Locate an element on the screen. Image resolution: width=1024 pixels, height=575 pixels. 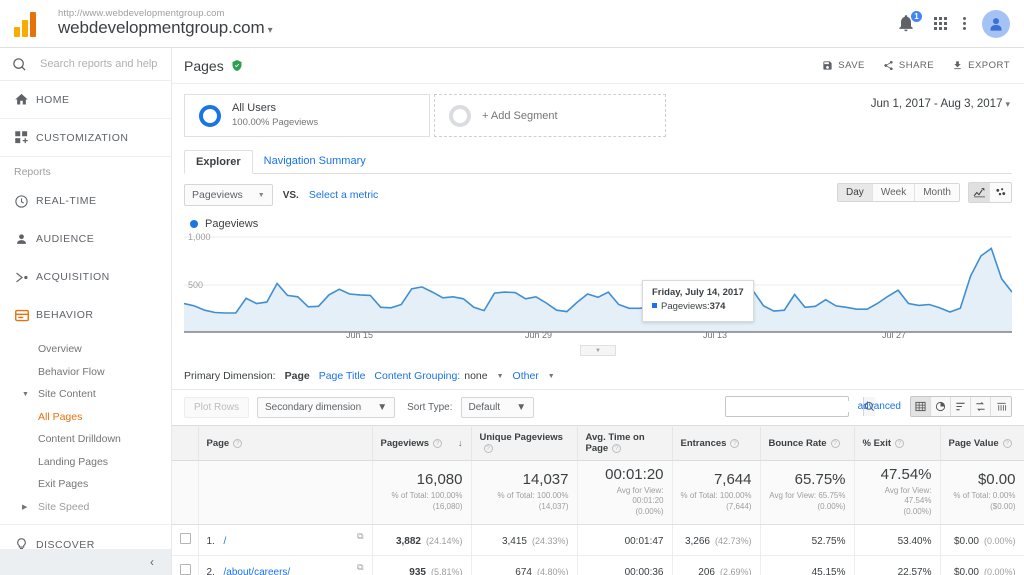
row-page-link: /about/careers/ is located at coordinates (257, 571).